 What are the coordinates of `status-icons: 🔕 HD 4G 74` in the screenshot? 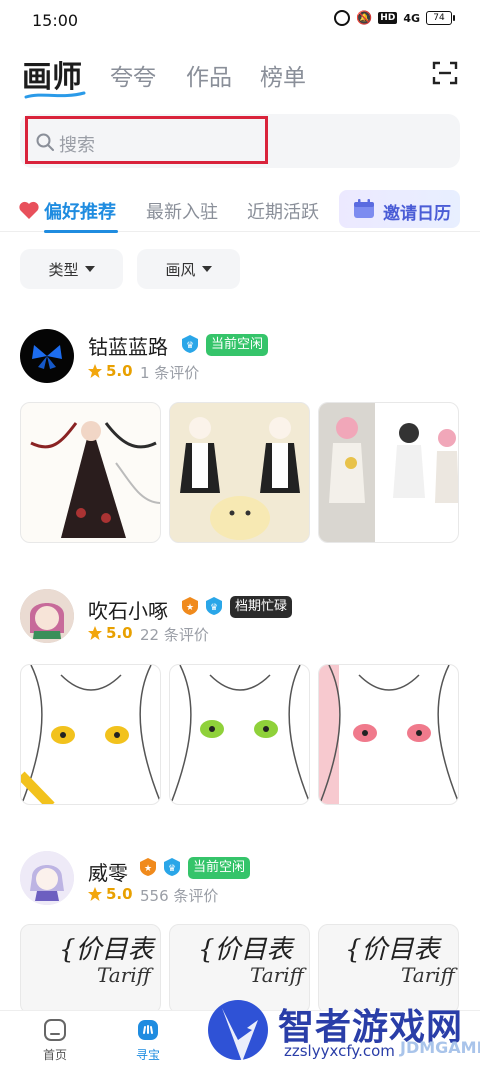 It's located at (394, 18).